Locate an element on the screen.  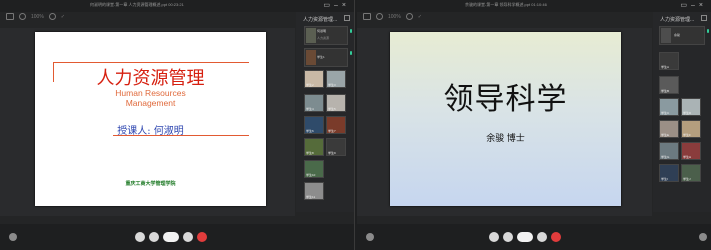
participant-tile: 学生A is located at coordinates (669, 61).